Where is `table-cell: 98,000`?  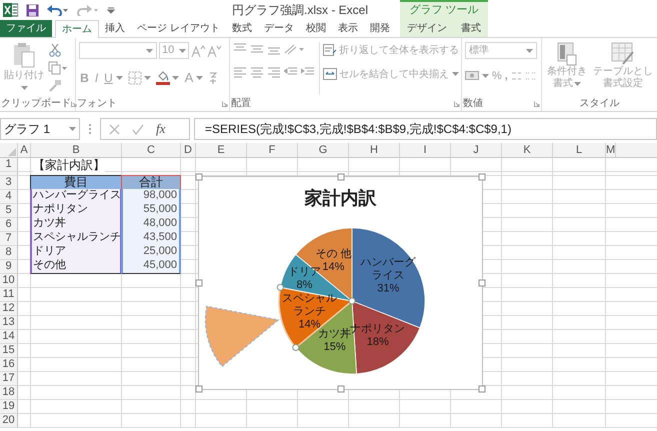
table-cell: 98,000 is located at coordinates (151, 196).